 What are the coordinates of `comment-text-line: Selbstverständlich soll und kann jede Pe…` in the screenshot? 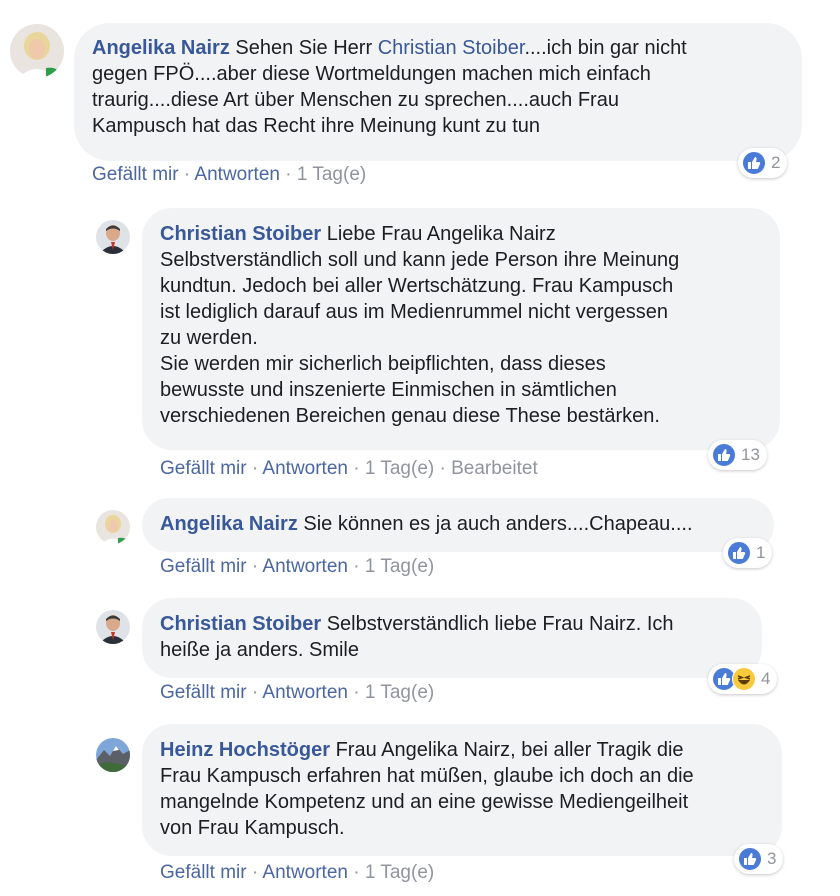 It's located at (420, 260).